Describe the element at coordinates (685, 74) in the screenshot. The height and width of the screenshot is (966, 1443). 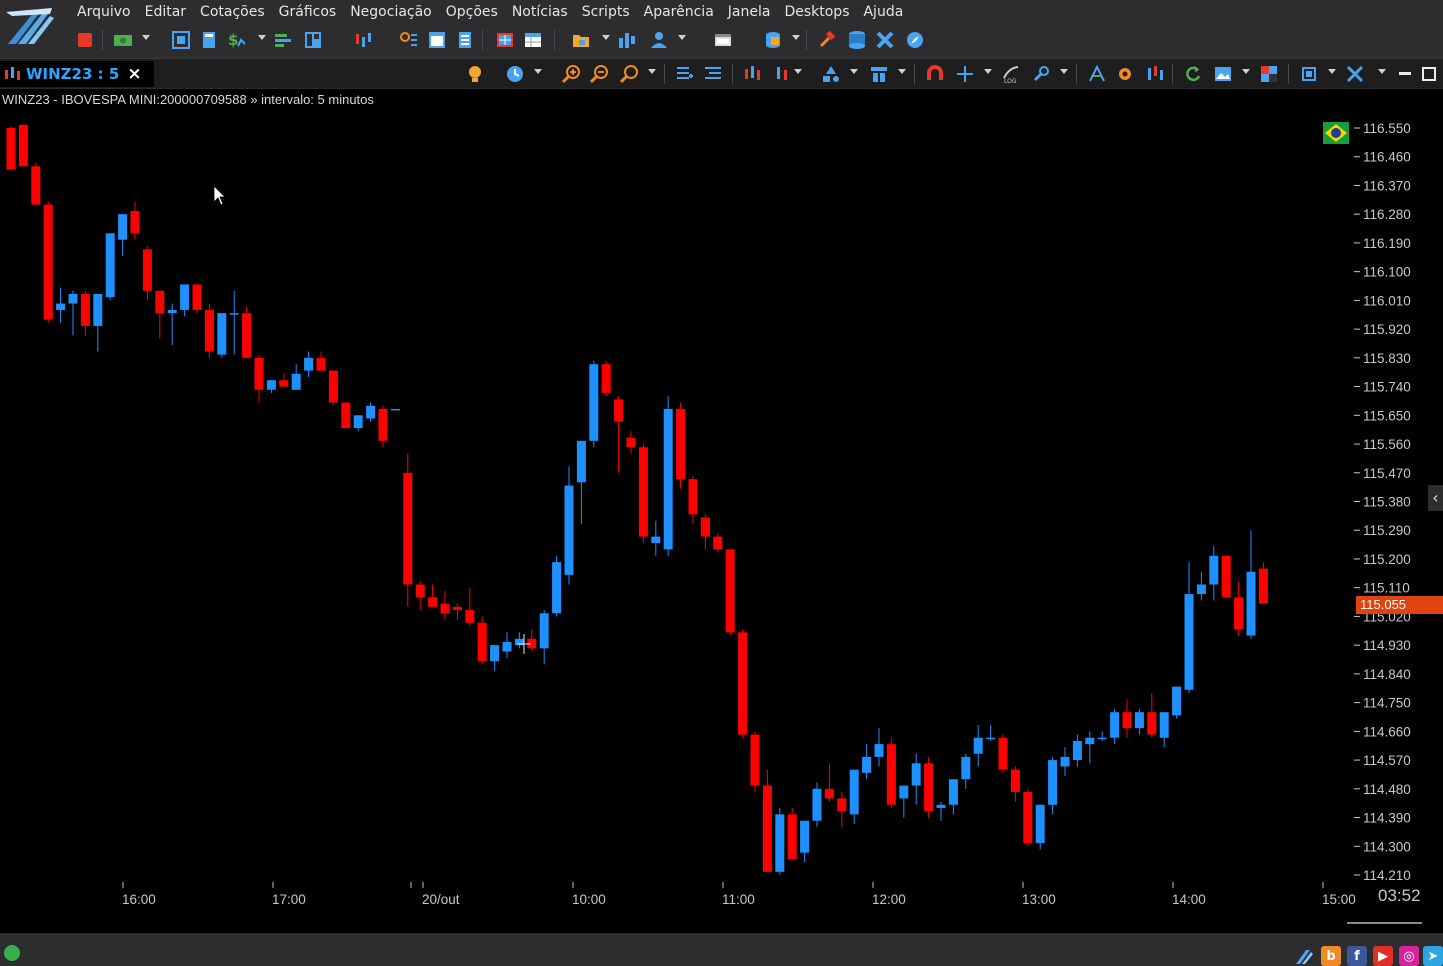
I see `add-indicator-icon` at that location.